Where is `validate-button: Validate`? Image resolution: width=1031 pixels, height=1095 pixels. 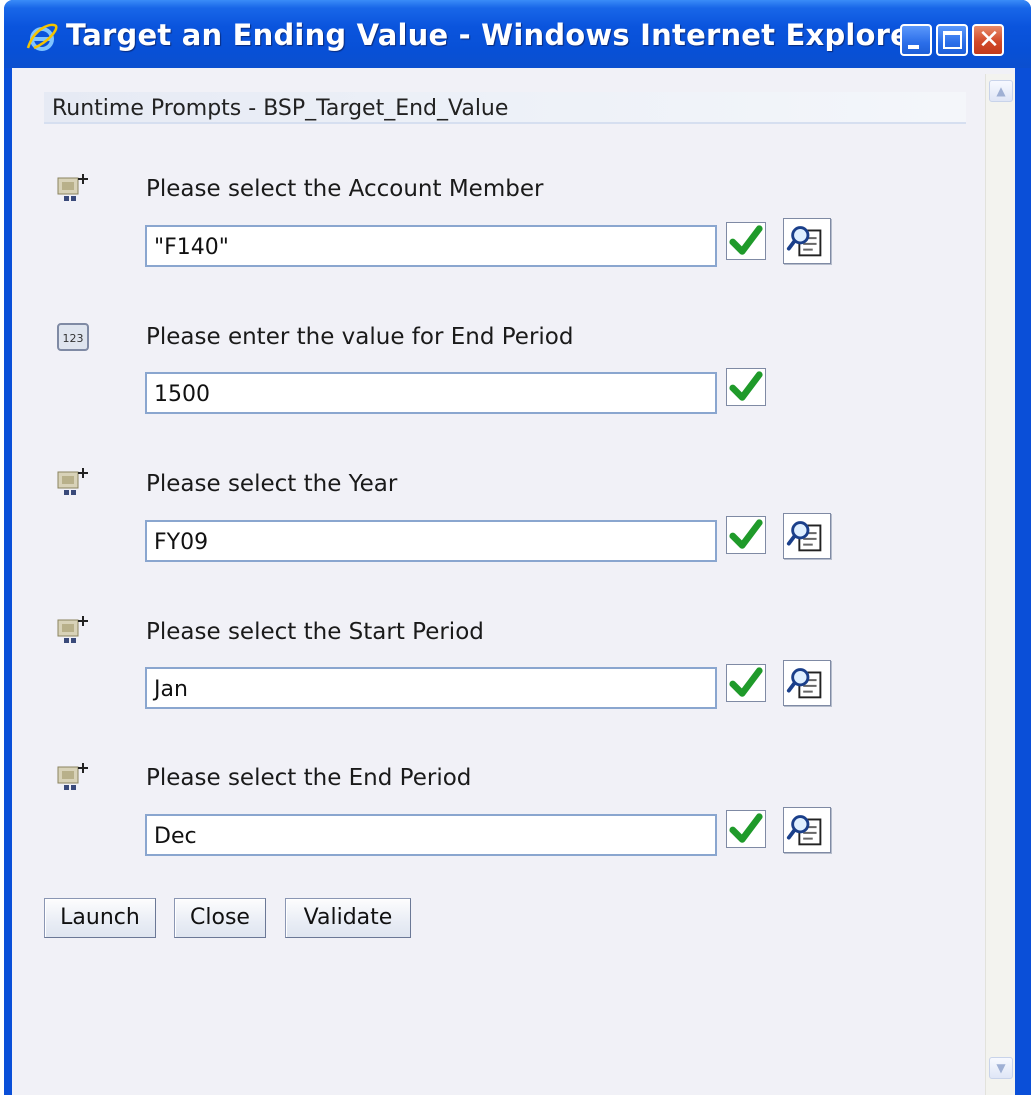 validate-button: Validate is located at coordinates (348, 918).